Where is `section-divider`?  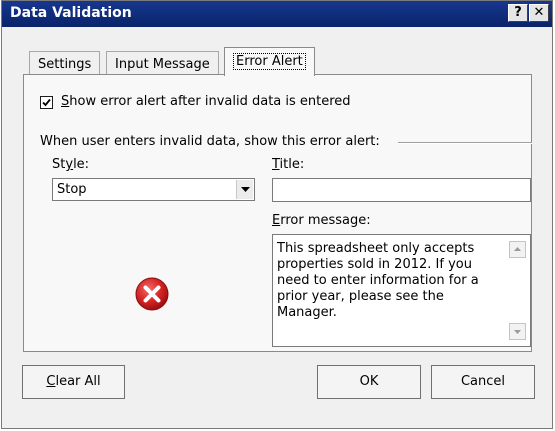
section-divider is located at coordinates (465, 143).